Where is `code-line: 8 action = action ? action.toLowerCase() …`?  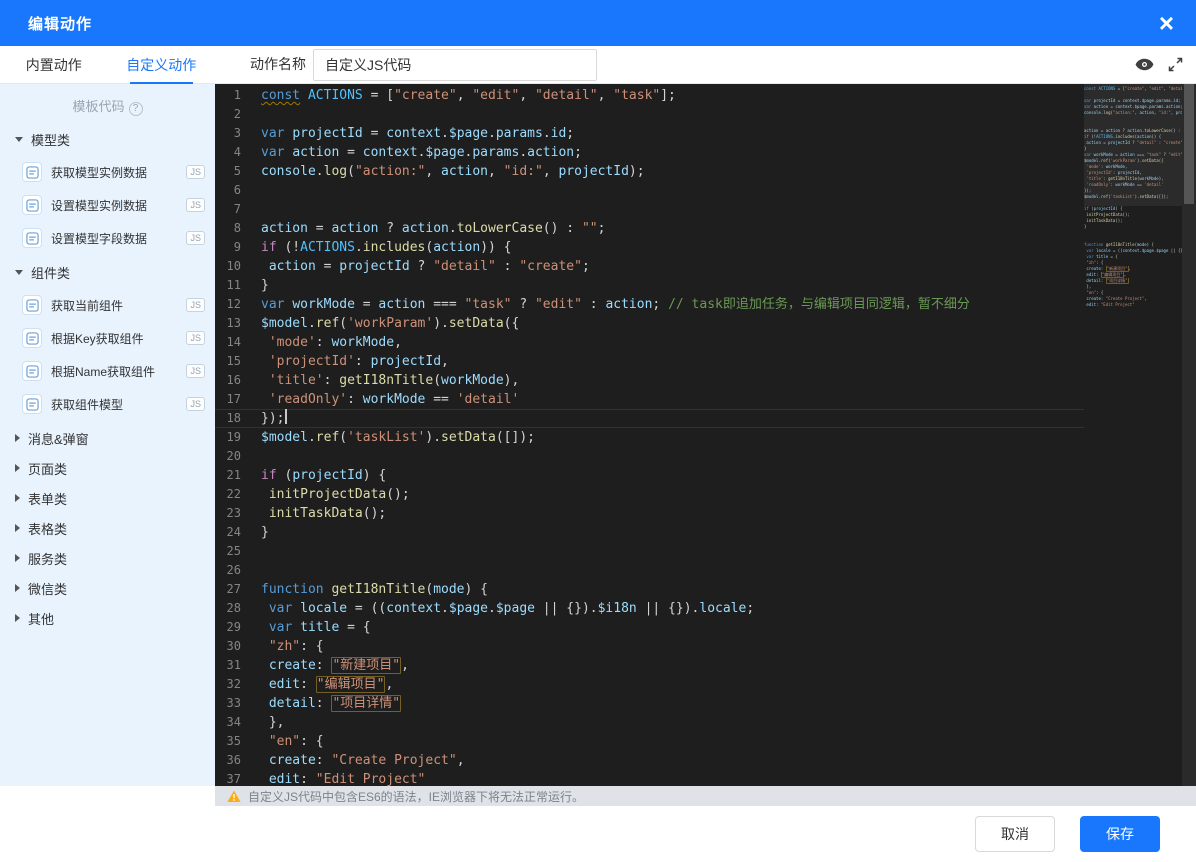
code-line: 8 action = action ? action.toLowerCase() … is located at coordinates (649, 228).